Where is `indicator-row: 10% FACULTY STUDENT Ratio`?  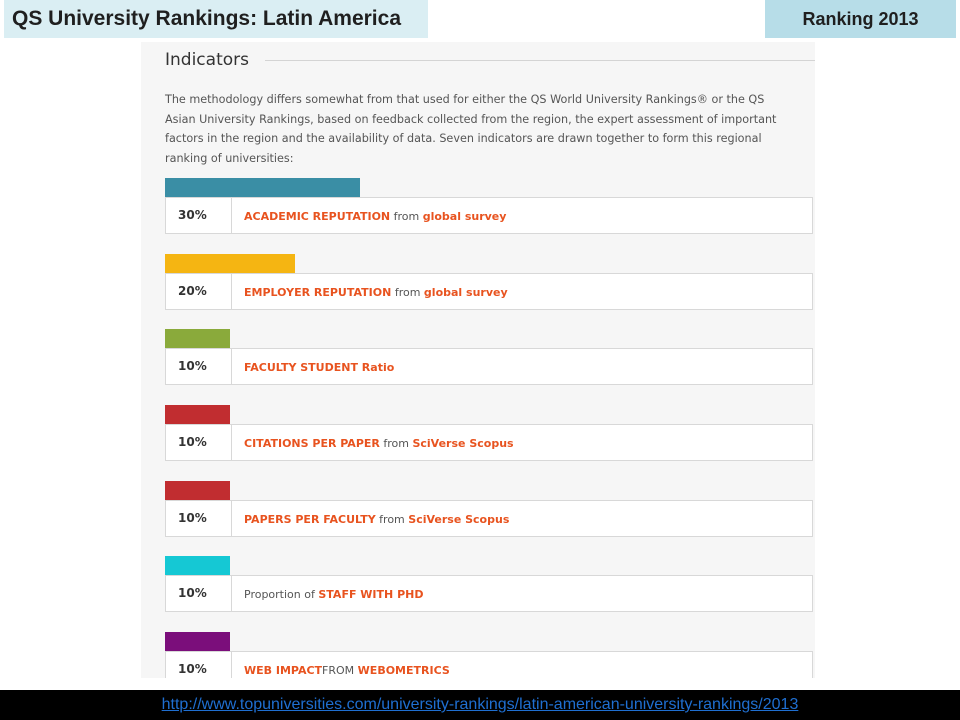
indicator-row: 10% FACULTY STUDENT Ratio is located at coordinates (489, 366).